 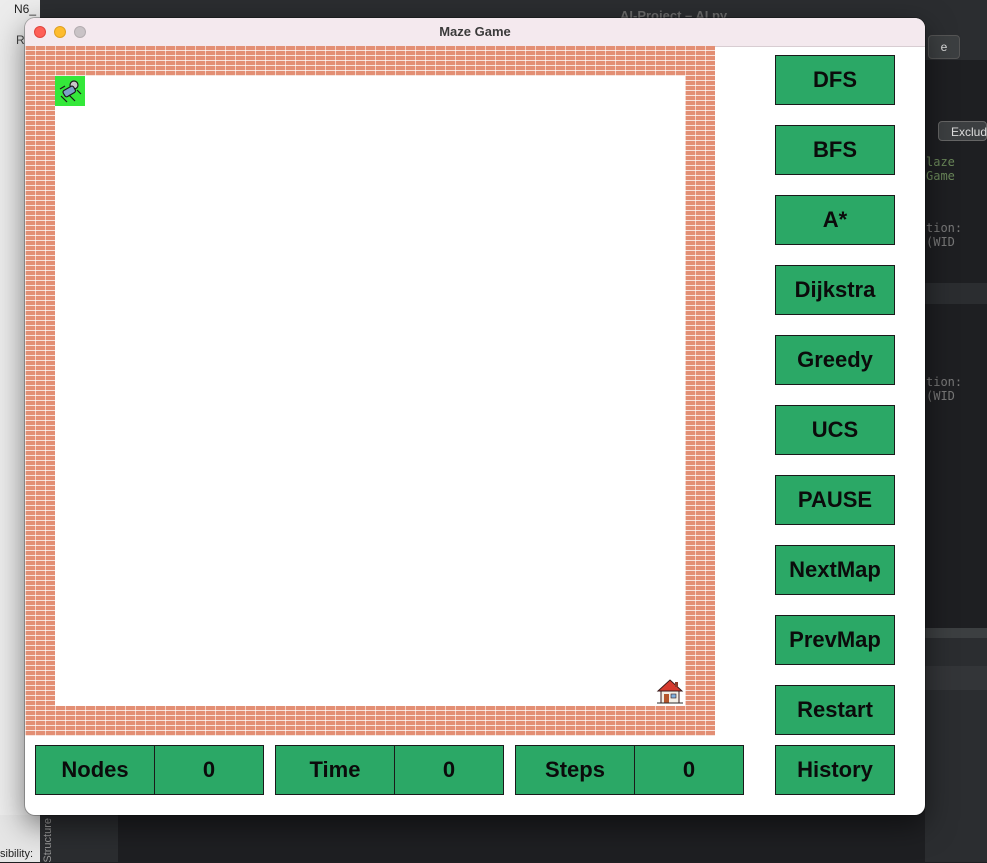 What do you see at coordinates (670, 691) in the screenshot?
I see `house-icon` at bounding box center [670, 691].